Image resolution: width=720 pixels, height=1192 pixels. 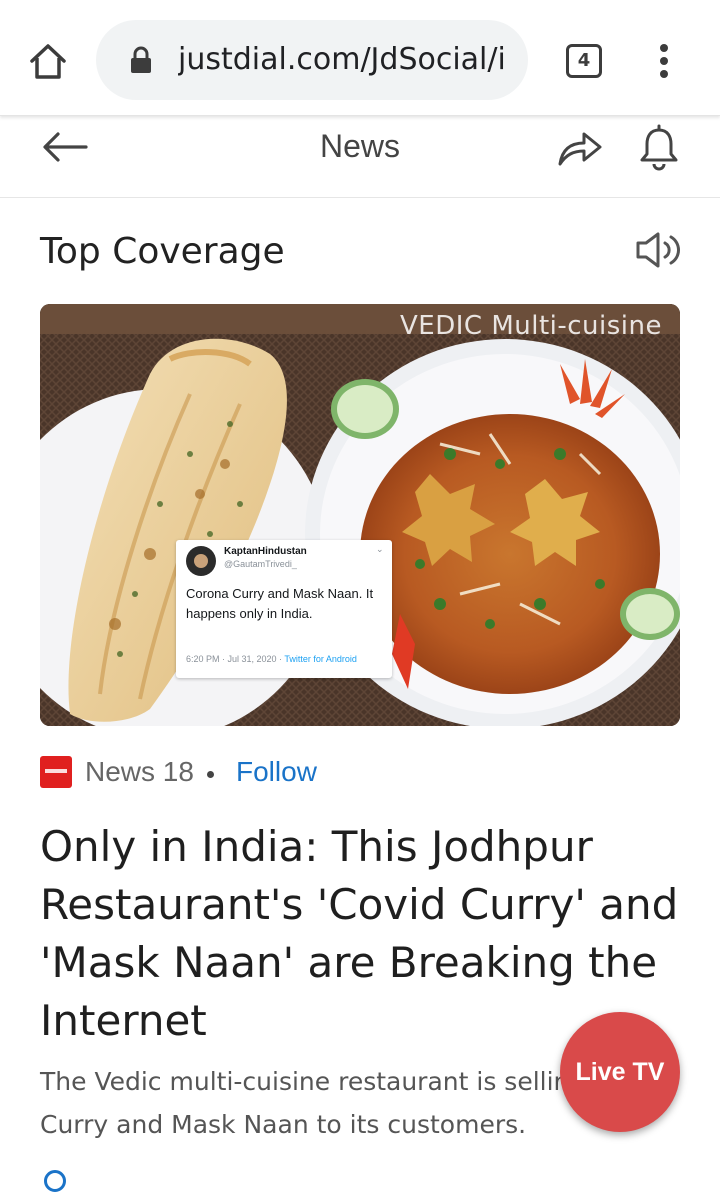 What do you see at coordinates (584, 61) in the screenshot?
I see `tabs-count-button: 4` at bounding box center [584, 61].